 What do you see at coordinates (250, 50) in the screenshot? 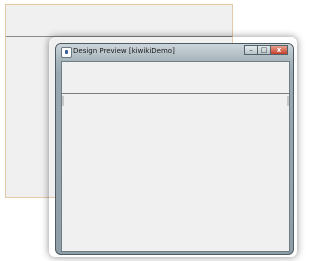
I see `minimize-button: –` at bounding box center [250, 50].